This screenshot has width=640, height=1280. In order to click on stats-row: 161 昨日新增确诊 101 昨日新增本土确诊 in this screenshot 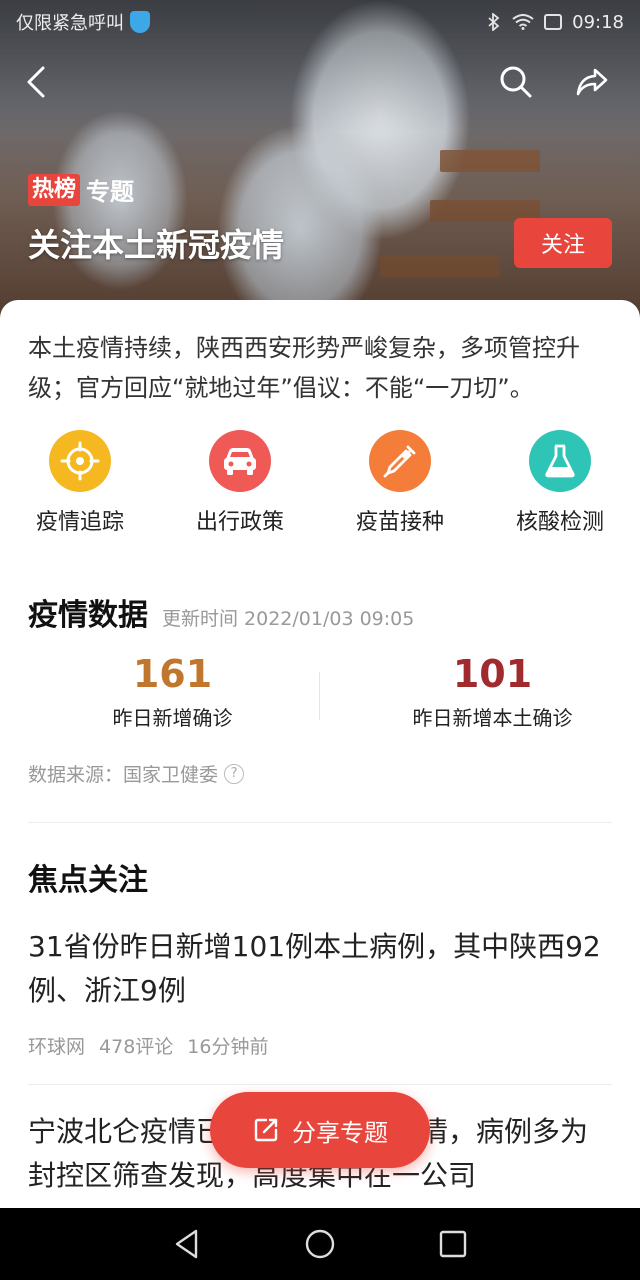, I will do `click(320, 695)`.